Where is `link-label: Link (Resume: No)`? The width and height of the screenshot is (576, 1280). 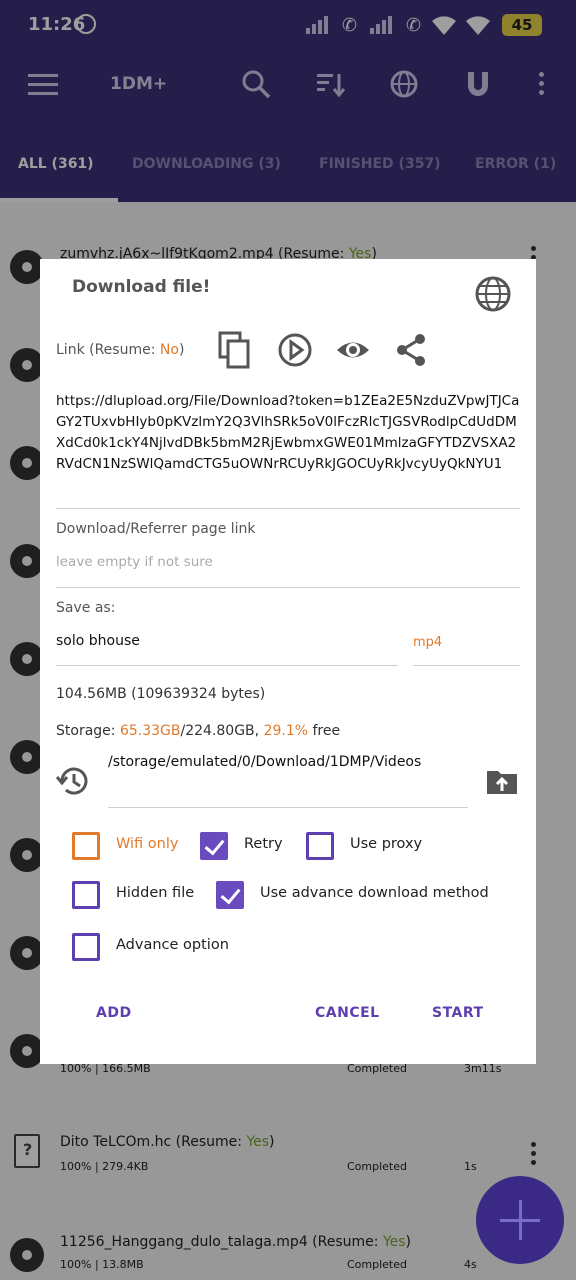
link-label: Link (Resume: No) is located at coordinates (120, 350).